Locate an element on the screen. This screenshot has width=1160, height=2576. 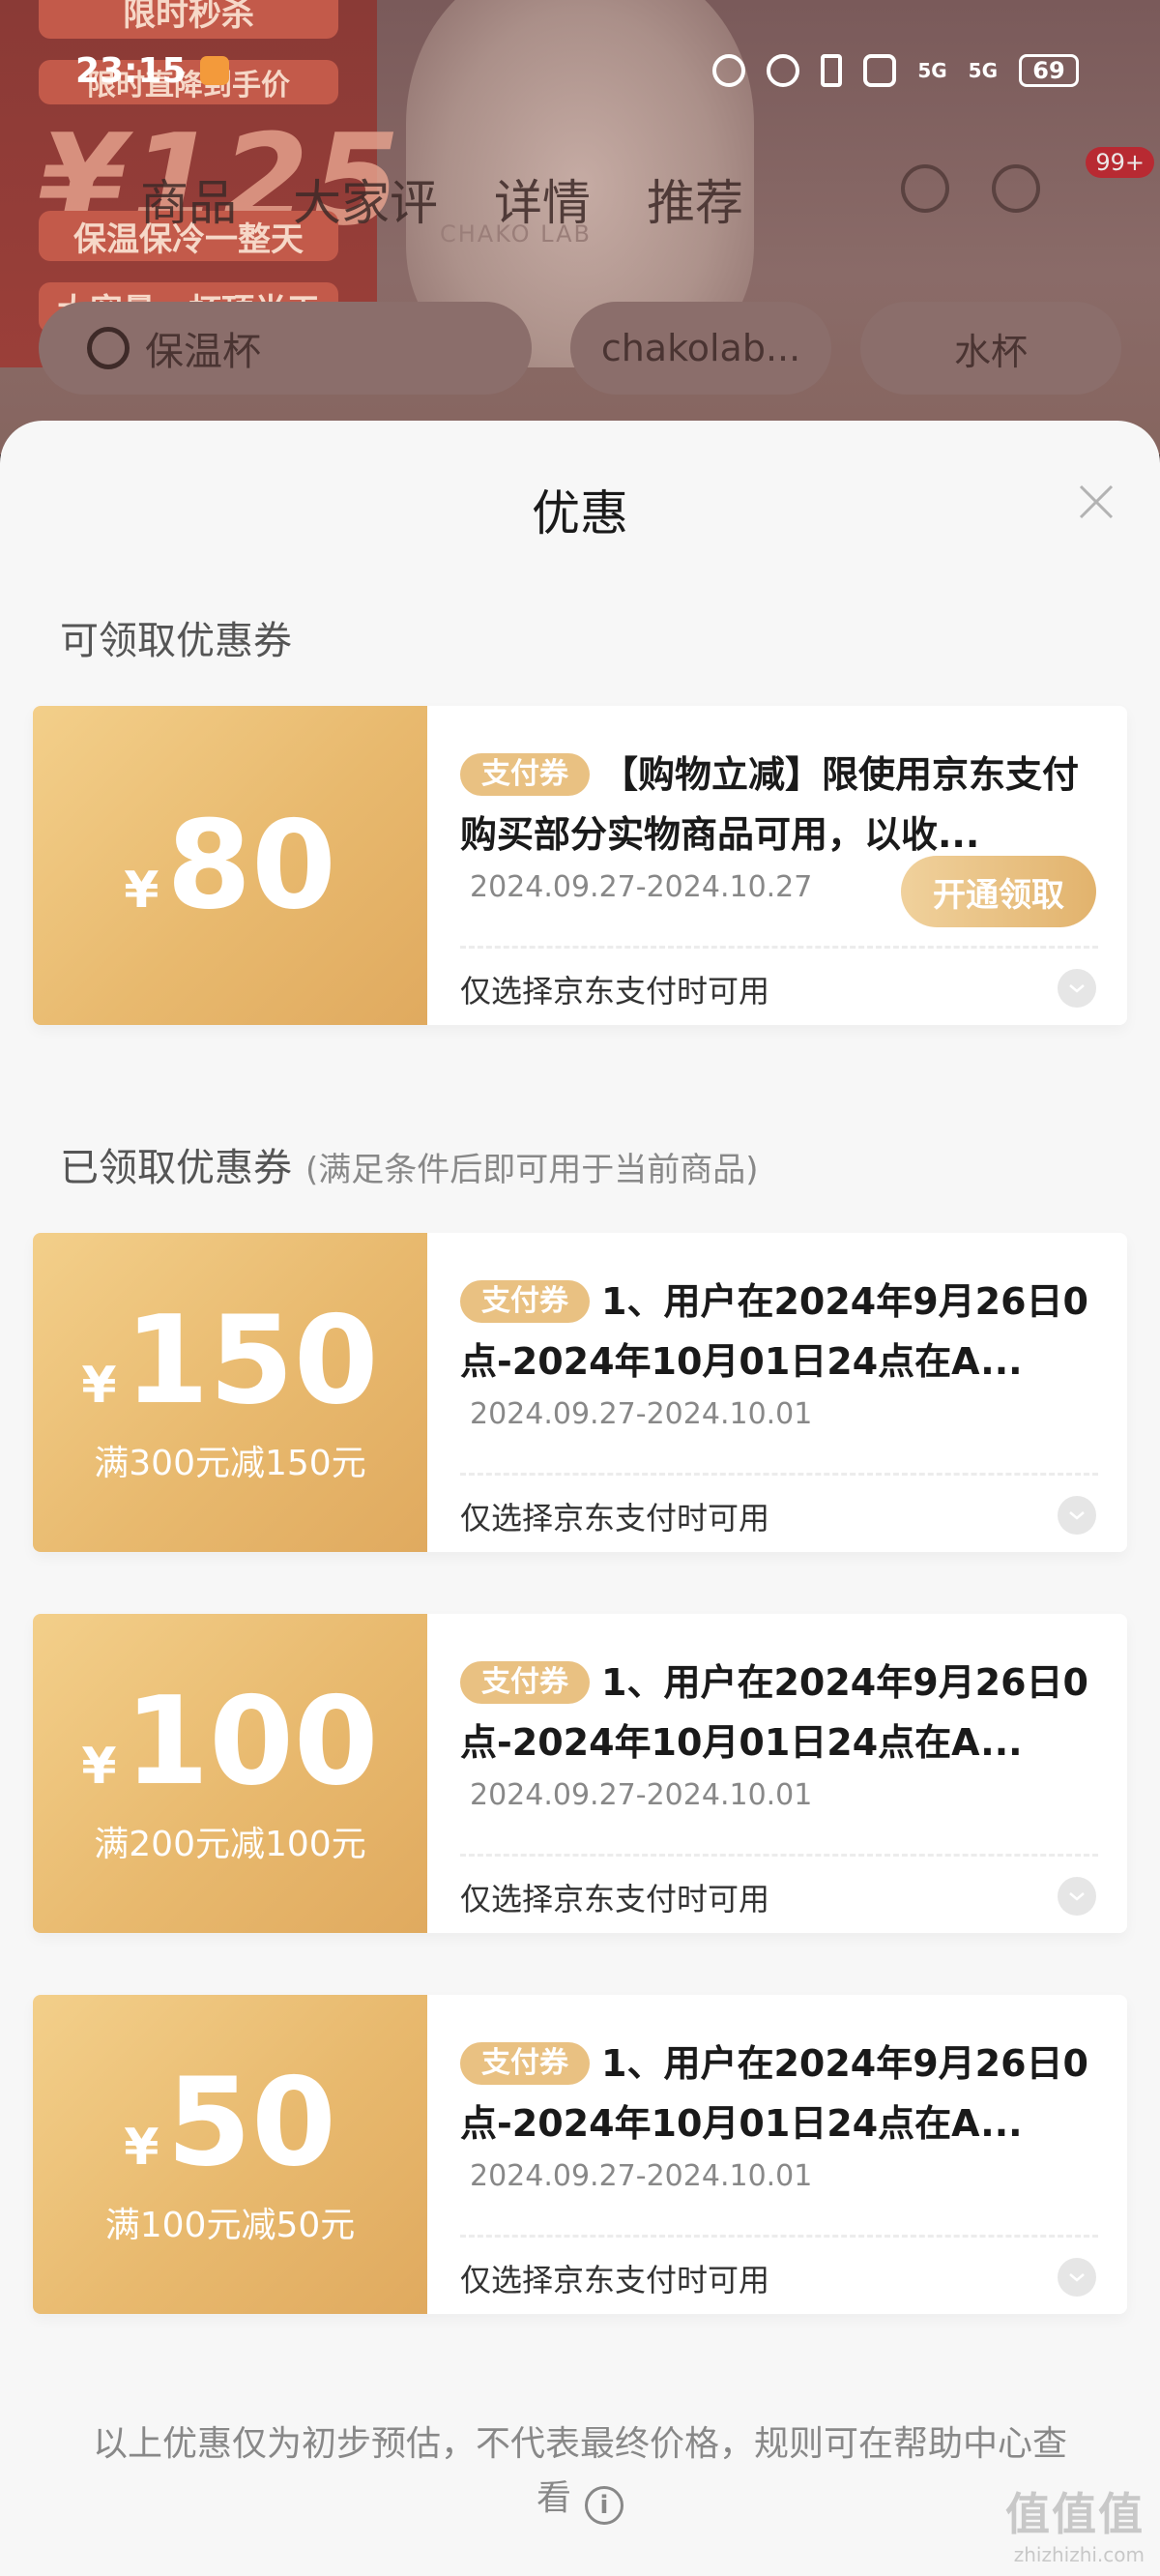
disclaimer: 以上优惠仅为初步预估，不代表最终价格，规则可在帮助中心查看 i is located at coordinates (580, 2471).